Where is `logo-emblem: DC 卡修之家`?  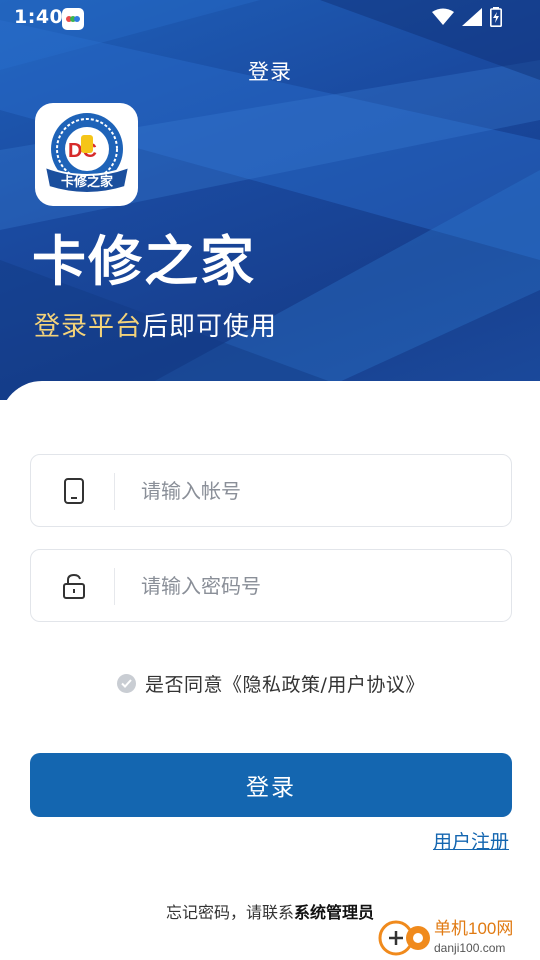
logo-emblem: DC 卡修之家 is located at coordinates (86, 153).